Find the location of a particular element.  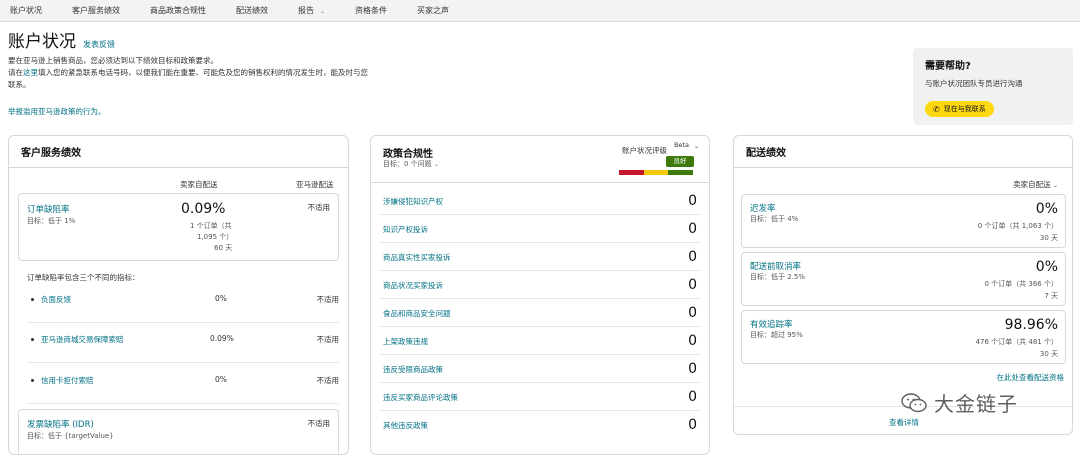

rating-badge: 良好 is located at coordinates (680, 161).